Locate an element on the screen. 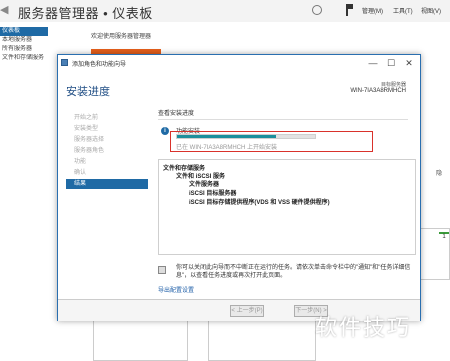 This screenshot has height=361, width=450. view-progress-title: 查看安装进度 is located at coordinates (283, 114).